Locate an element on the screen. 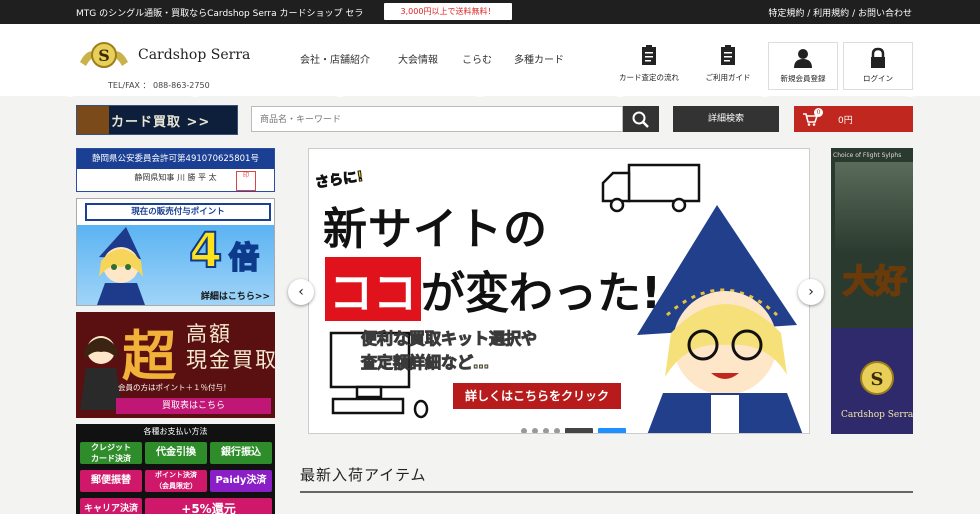  cart-amount: 0円 is located at coordinates (845, 121).